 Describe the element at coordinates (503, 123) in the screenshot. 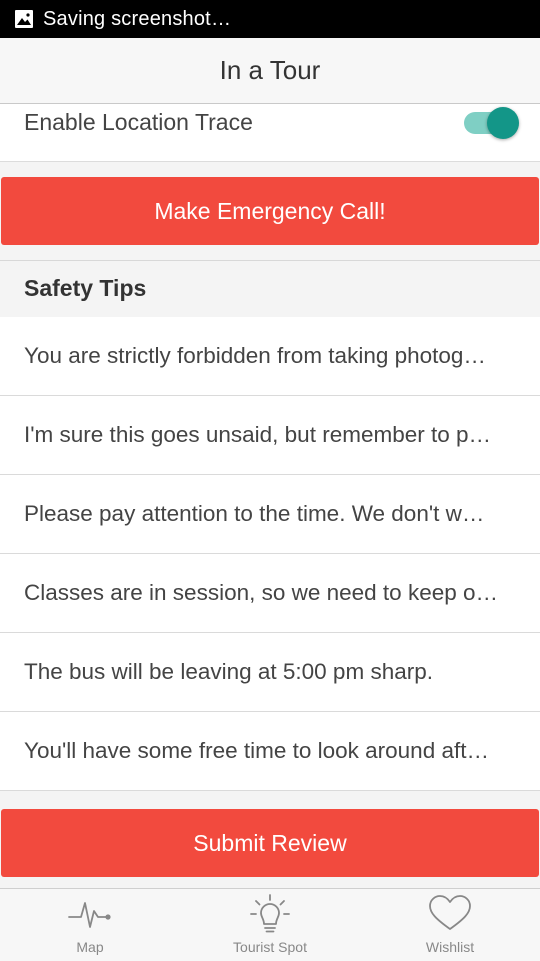

I see `toggle-knob` at that location.